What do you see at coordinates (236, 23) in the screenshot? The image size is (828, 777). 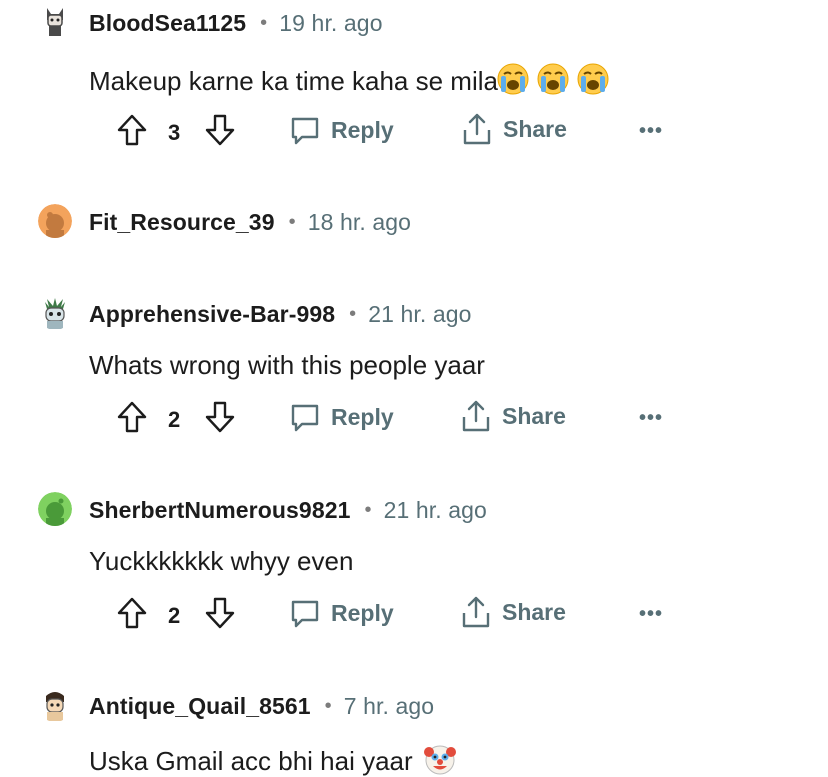 I see `username: BloodSea1125 • 19 hr. ago` at bounding box center [236, 23].